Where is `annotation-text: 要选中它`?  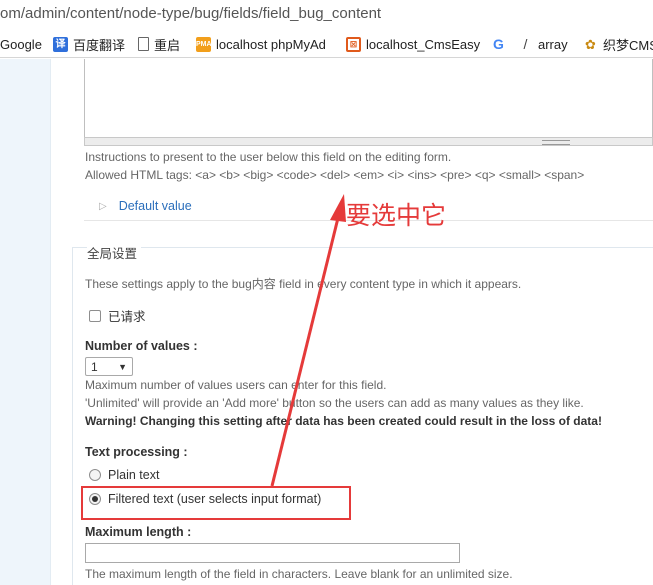
annotation-text: 要选中它 is located at coordinates (396, 215).